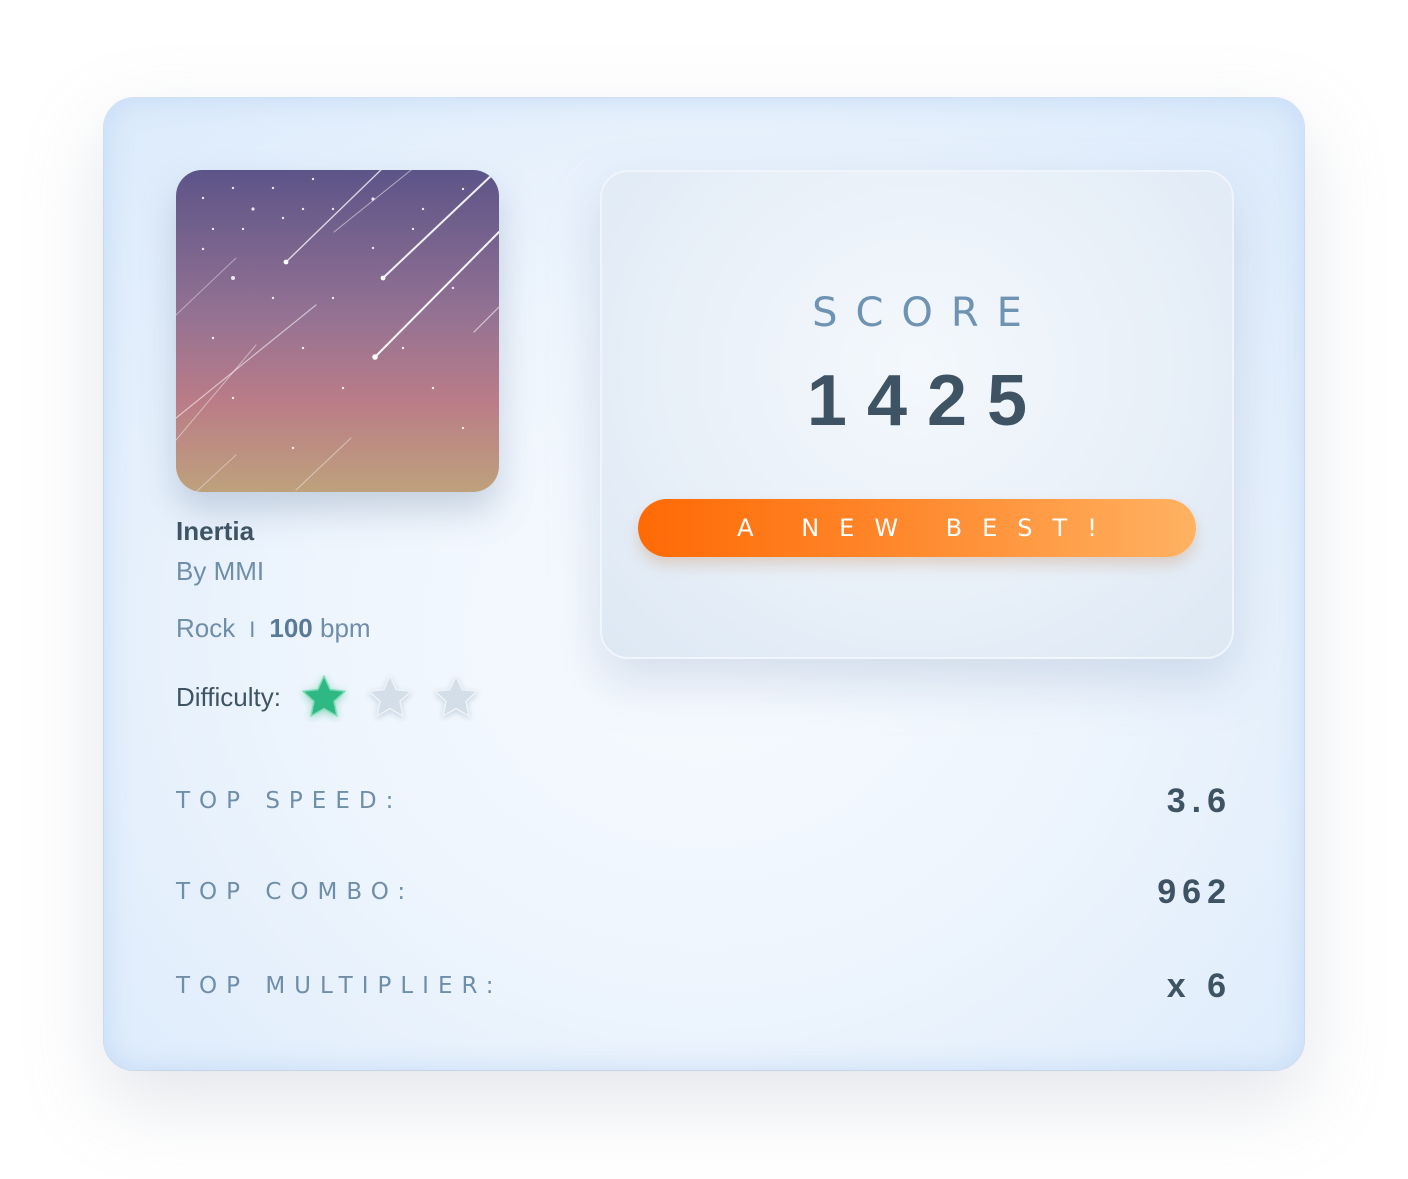 The image size is (1408, 1179). I want to click on score-label: SCORE, so click(926, 313).